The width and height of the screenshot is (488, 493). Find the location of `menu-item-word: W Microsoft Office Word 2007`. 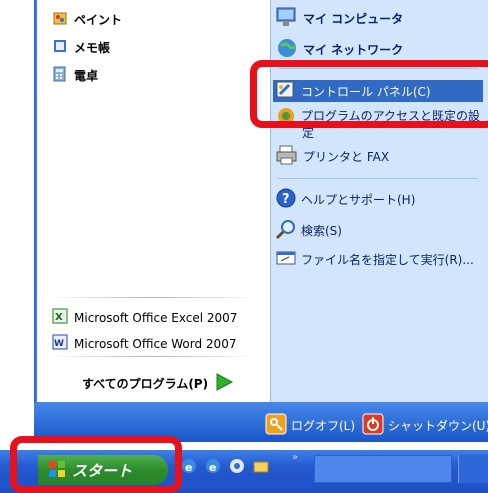

menu-item-word: W Microsoft Office Word 2007 is located at coordinates (144, 343).